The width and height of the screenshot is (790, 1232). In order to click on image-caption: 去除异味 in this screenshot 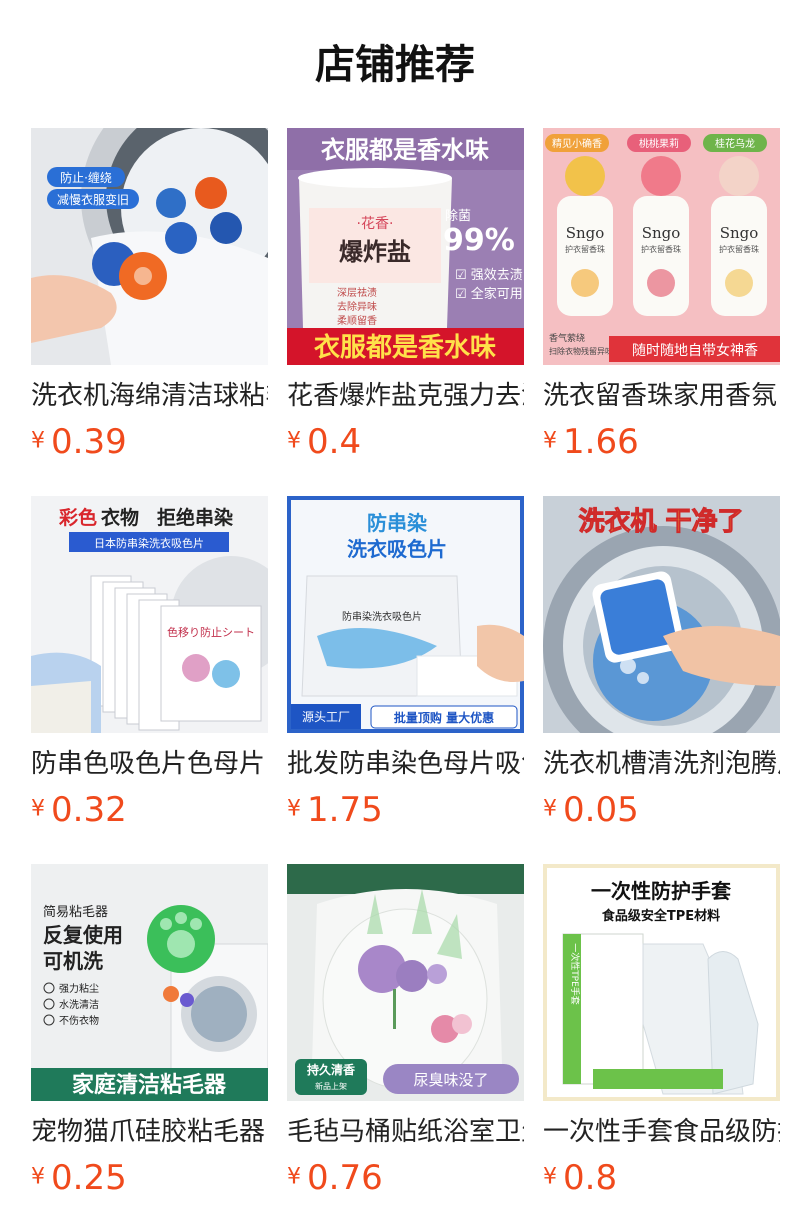, I will do `click(357, 306)`.